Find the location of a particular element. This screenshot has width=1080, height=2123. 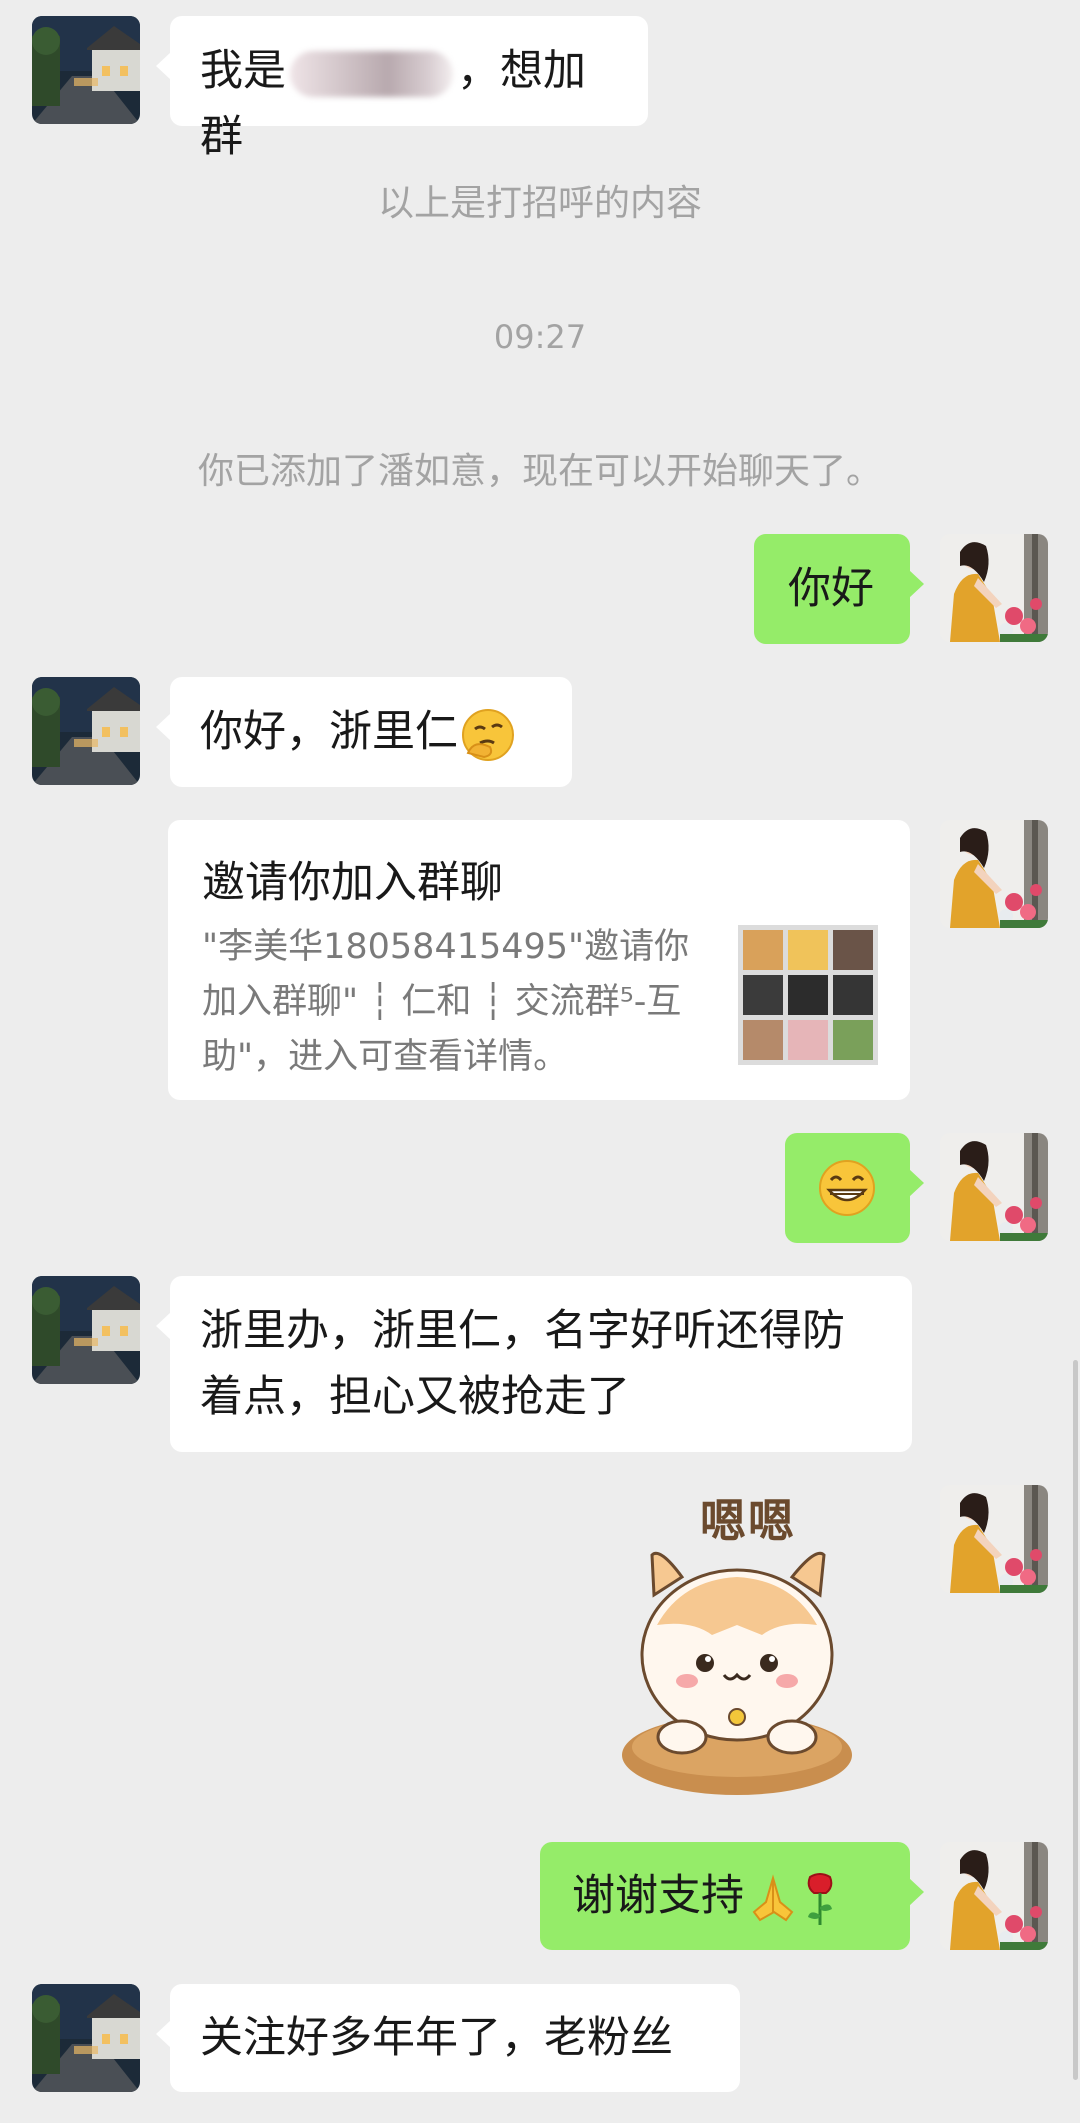

message-bubble-incoming: 浙里办，浙里仁，名字好听还得防着点，担心又被抢走了 is located at coordinates (534, 1364).